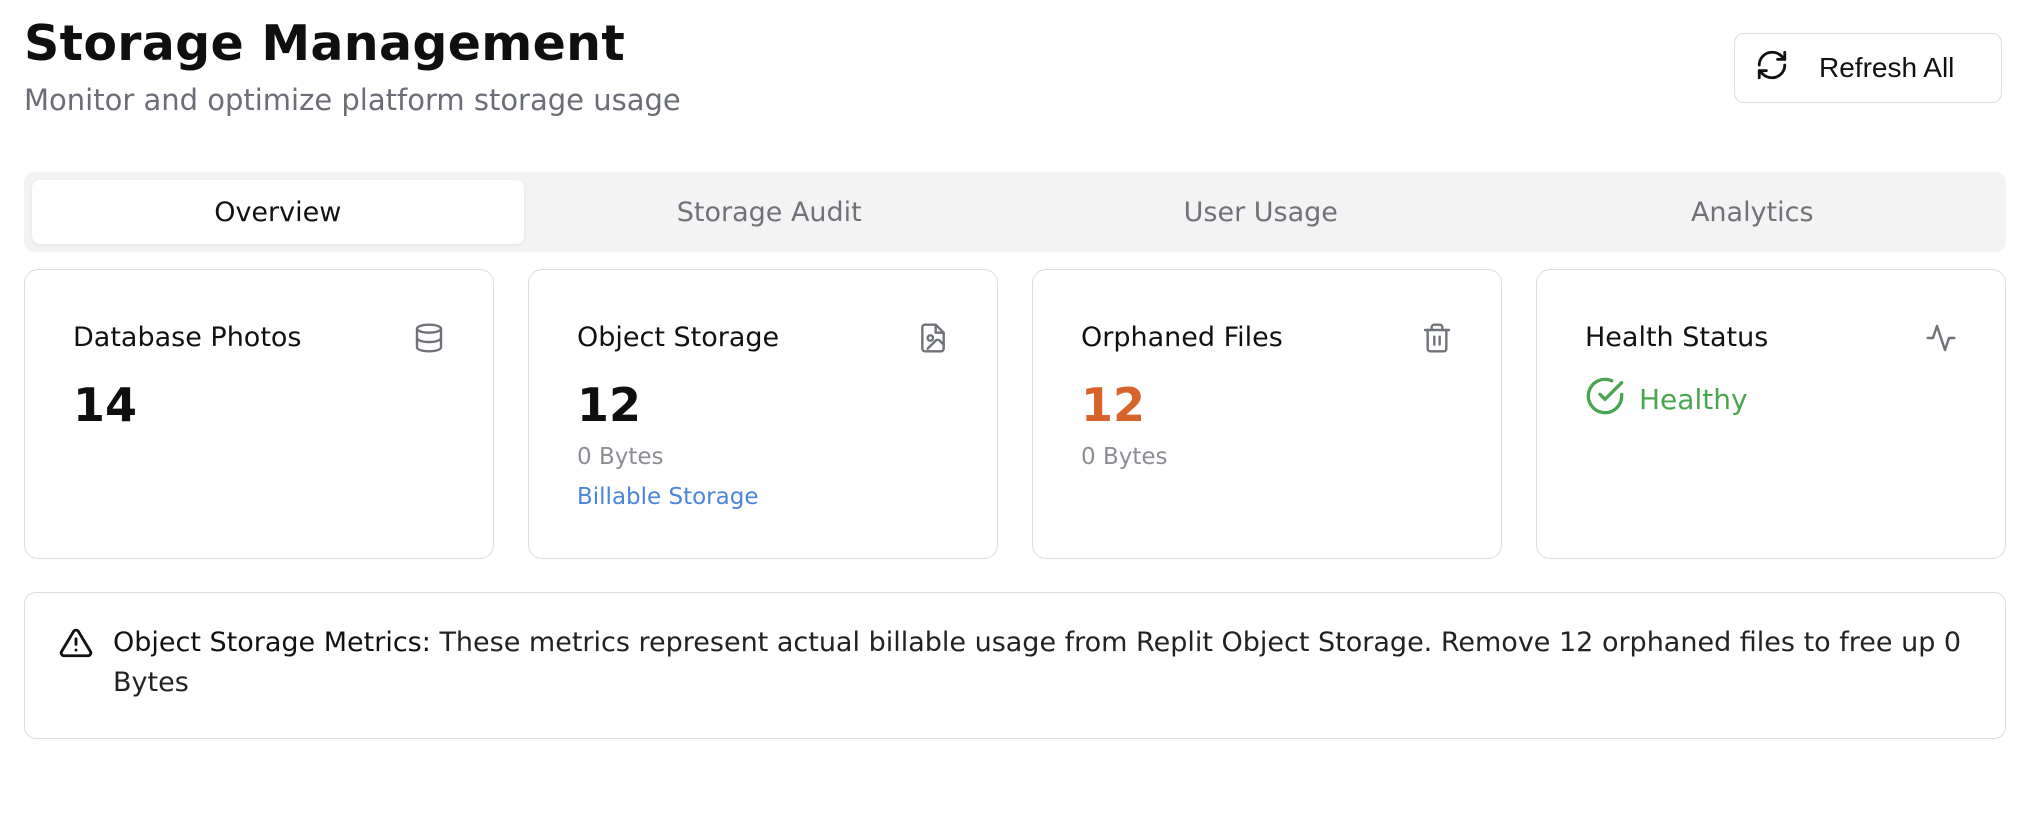 Image resolution: width=2026 pixels, height=834 pixels. What do you see at coordinates (933, 338) in the screenshot?
I see `file-image-icon` at bounding box center [933, 338].